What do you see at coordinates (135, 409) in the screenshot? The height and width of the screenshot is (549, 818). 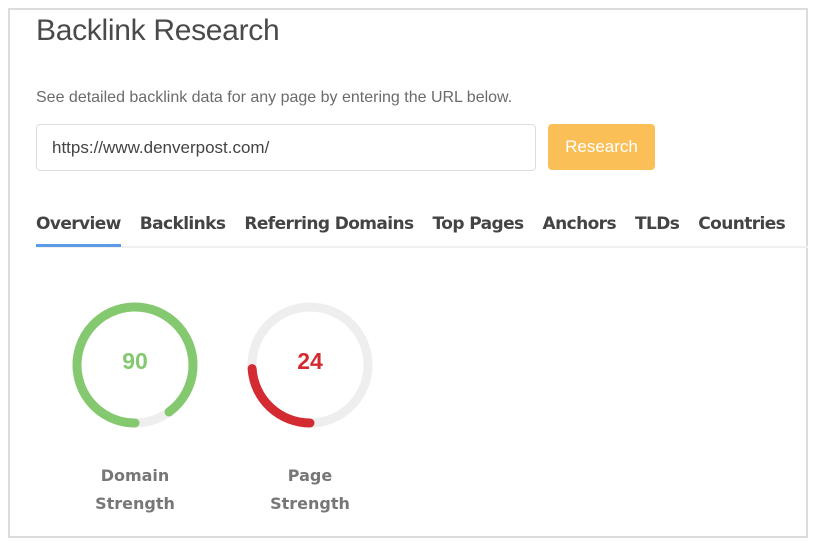 I see `domain-strength-gauge: 90 Domain Strength` at bounding box center [135, 409].